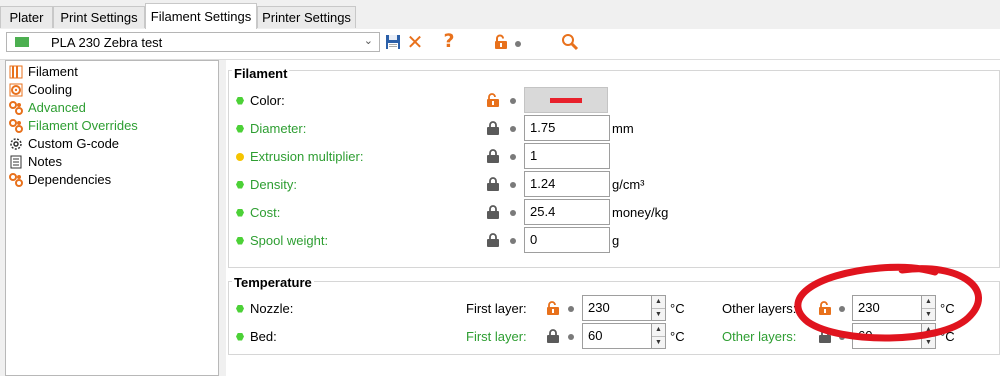 The width and height of the screenshot is (1000, 376). What do you see at coordinates (271, 128) in the screenshot?
I see `diameter-label: Diameter:` at bounding box center [271, 128].